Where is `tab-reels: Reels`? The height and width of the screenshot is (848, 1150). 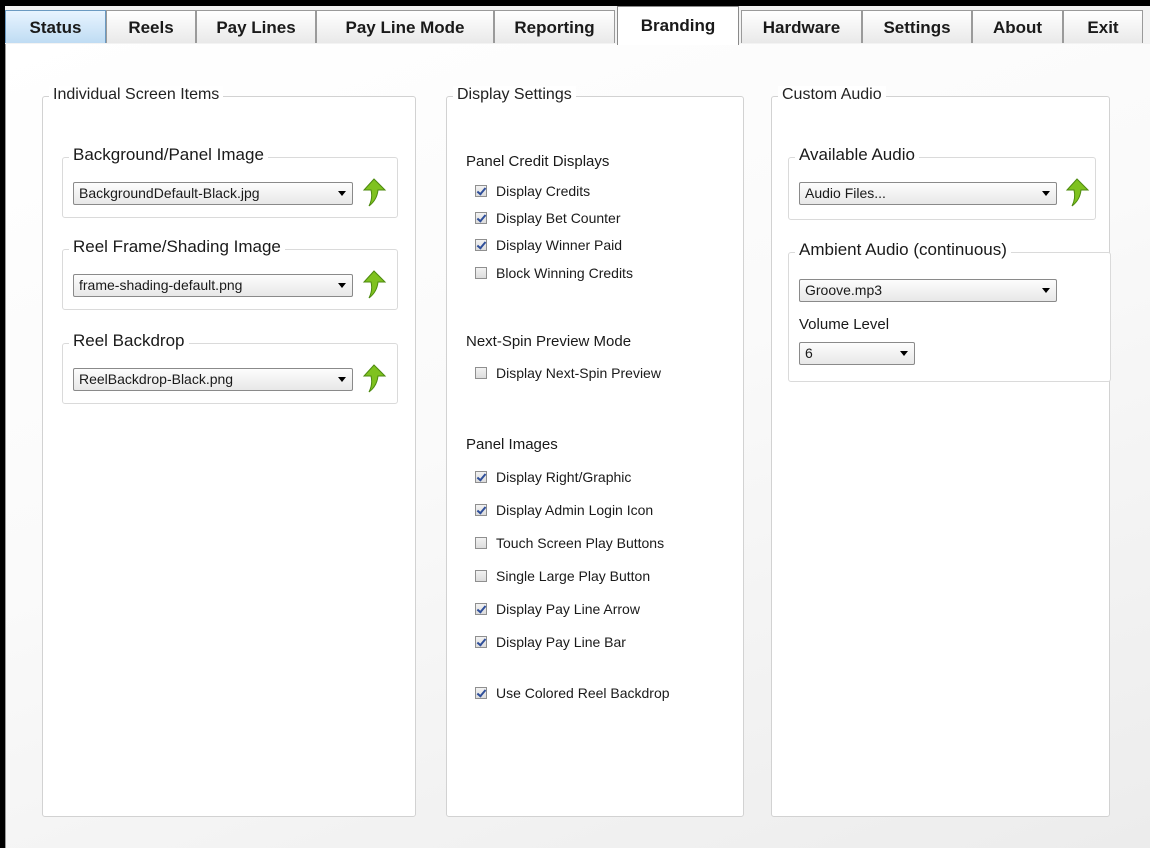
tab-reels: Reels is located at coordinates (151, 26).